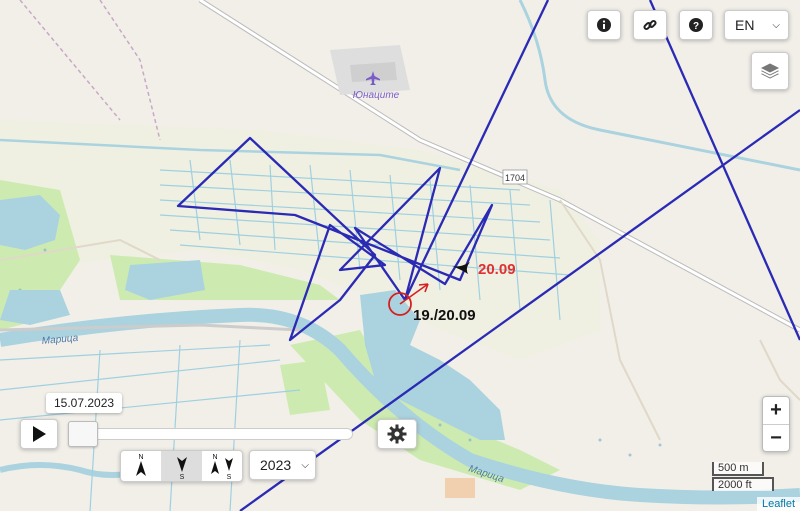  Describe the element at coordinates (776, 438) in the screenshot. I see `zoom-out-button: −` at that location.